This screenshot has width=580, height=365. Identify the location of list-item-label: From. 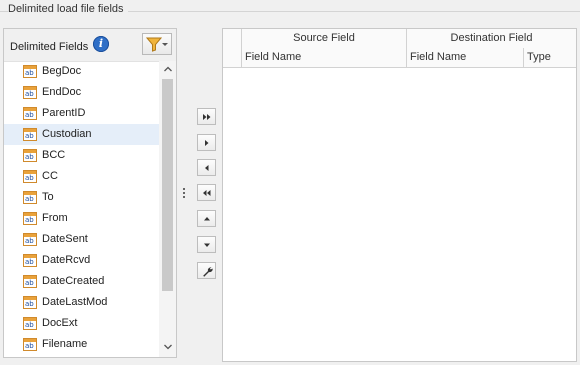
(55, 218).